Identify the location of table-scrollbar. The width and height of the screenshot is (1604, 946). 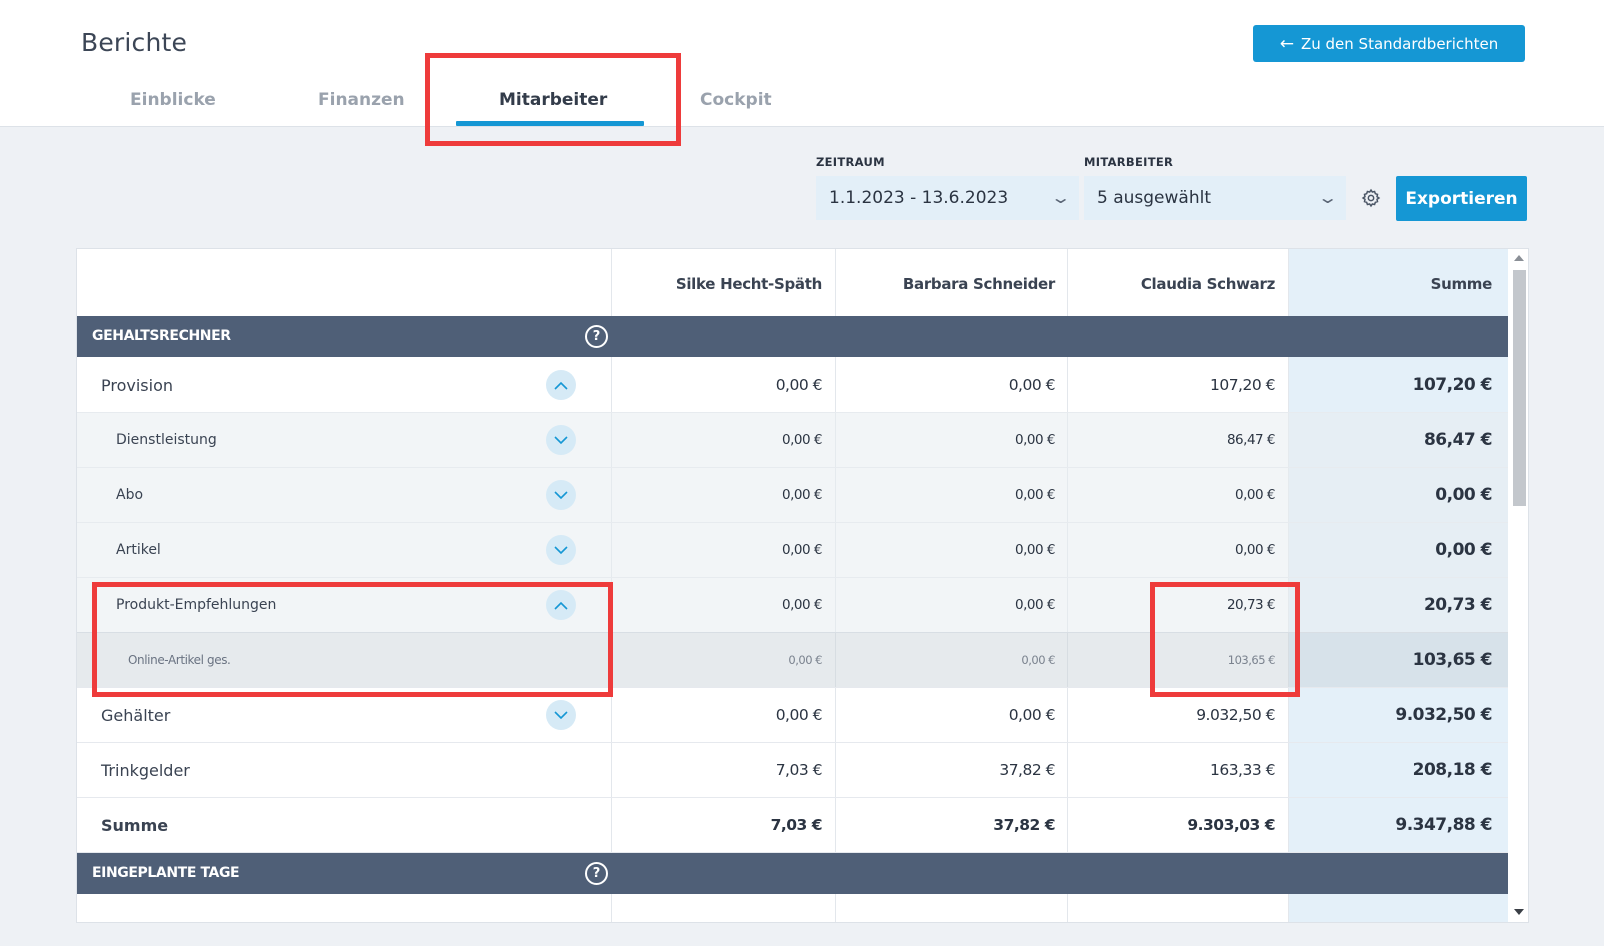
(1518, 585).